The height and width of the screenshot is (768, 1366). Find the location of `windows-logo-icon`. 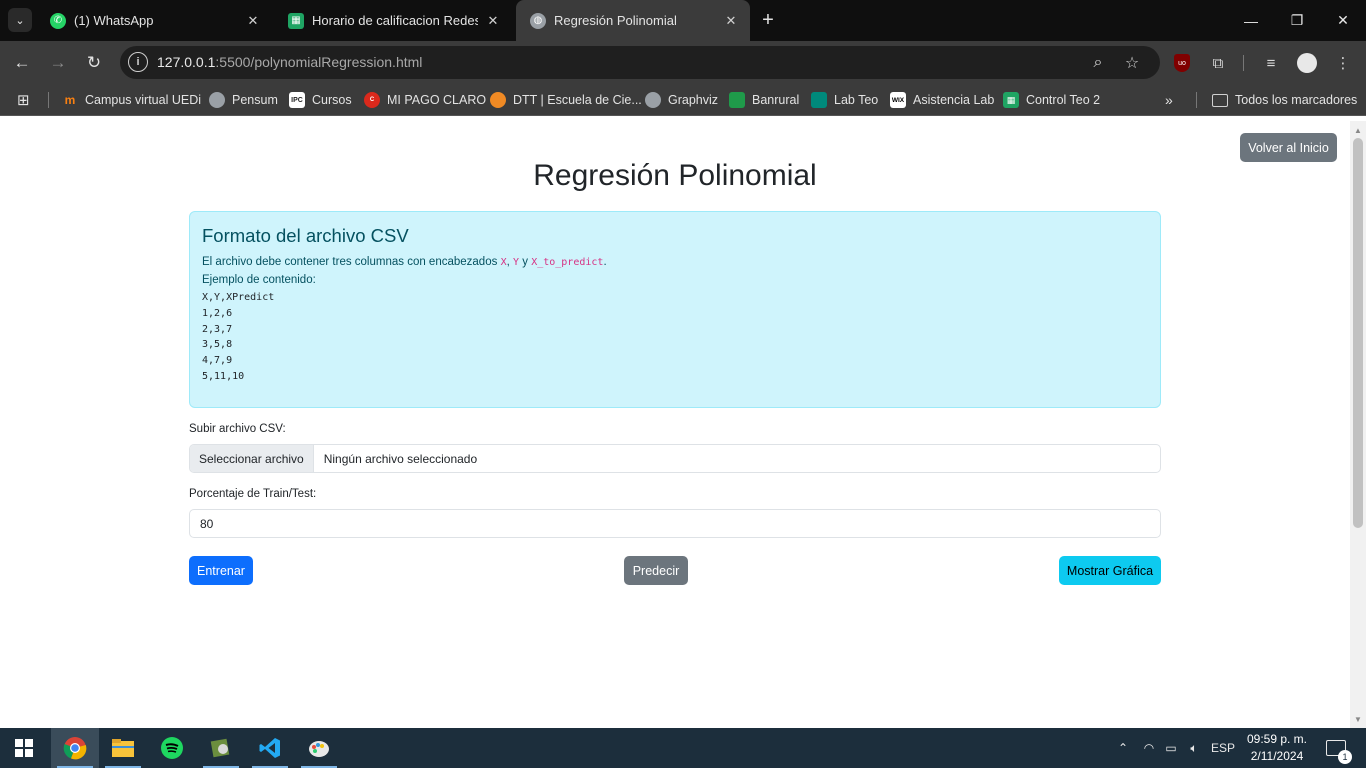

windows-logo-icon is located at coordinates (24, 748).